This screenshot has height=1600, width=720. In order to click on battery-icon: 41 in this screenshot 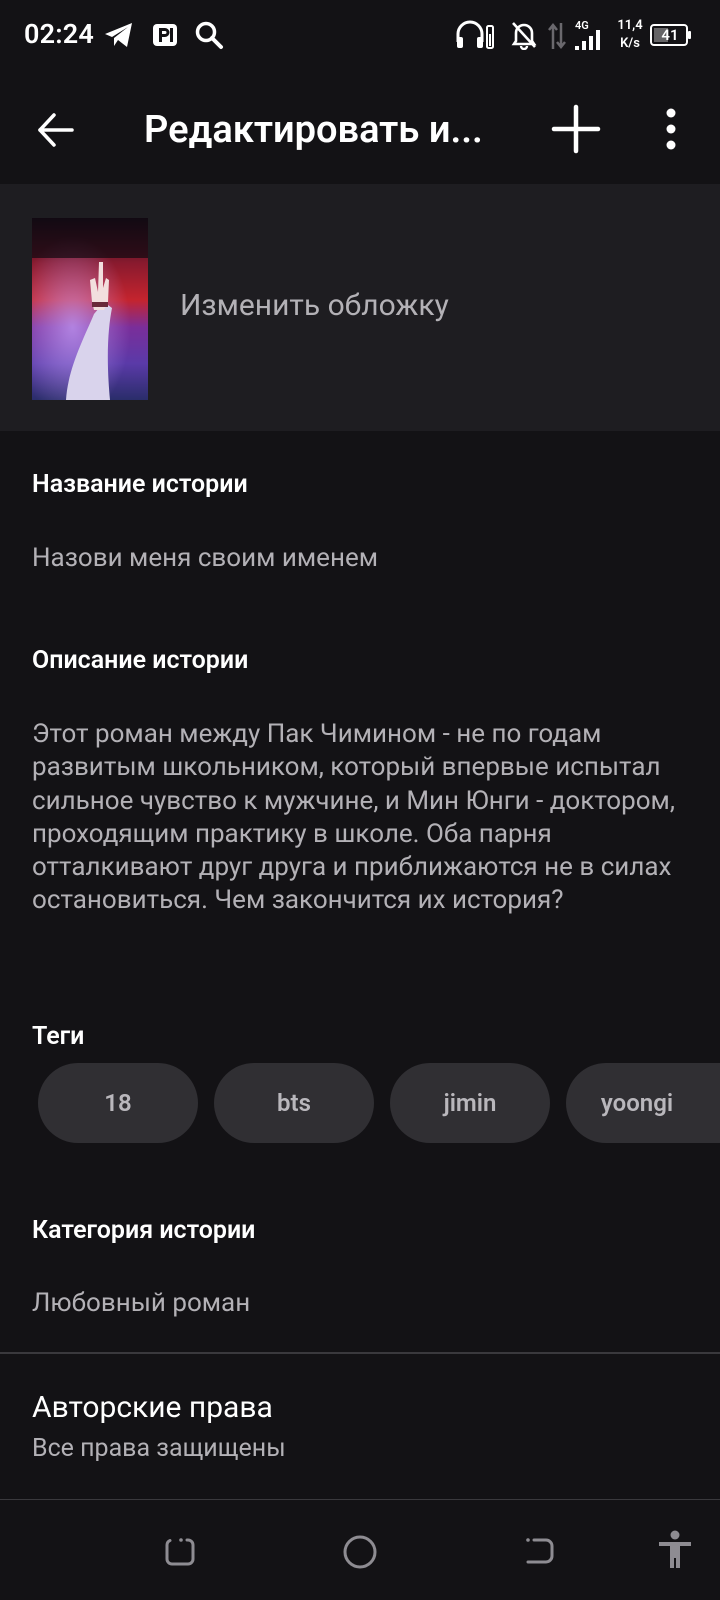, I will do `click(671, 35)`.